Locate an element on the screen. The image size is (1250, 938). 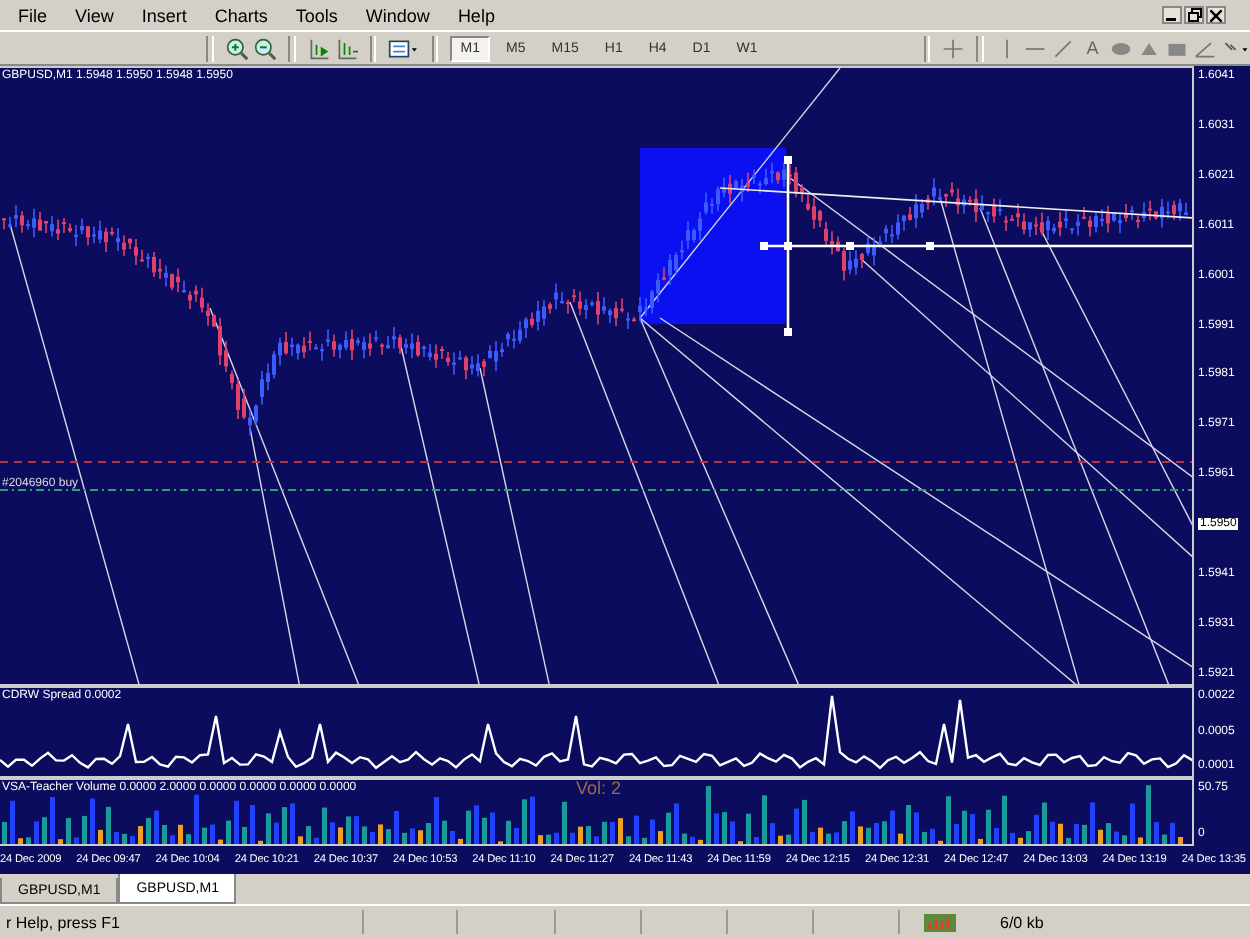
menu-item: View is located at coordinates (94, 15).